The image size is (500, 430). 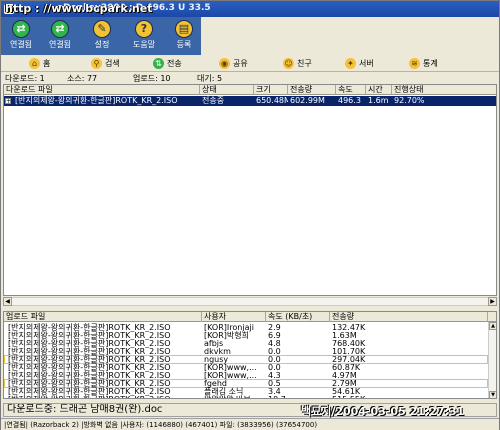 What do you see at coordinates (47, 63) in the screenshot?
I see `tab-home-label: 홈` at bounding box center [47, 63].